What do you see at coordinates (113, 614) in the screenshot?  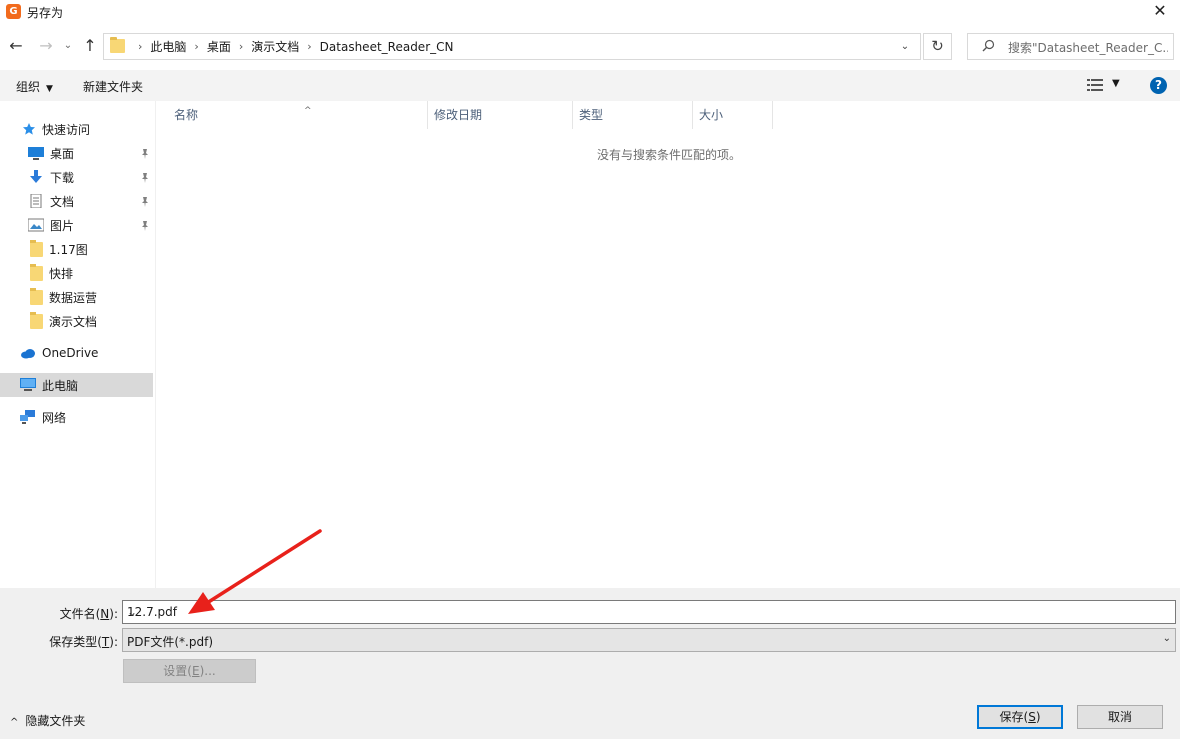 I see `filename-label-suffix: ):` at bounding box center [113, 614].